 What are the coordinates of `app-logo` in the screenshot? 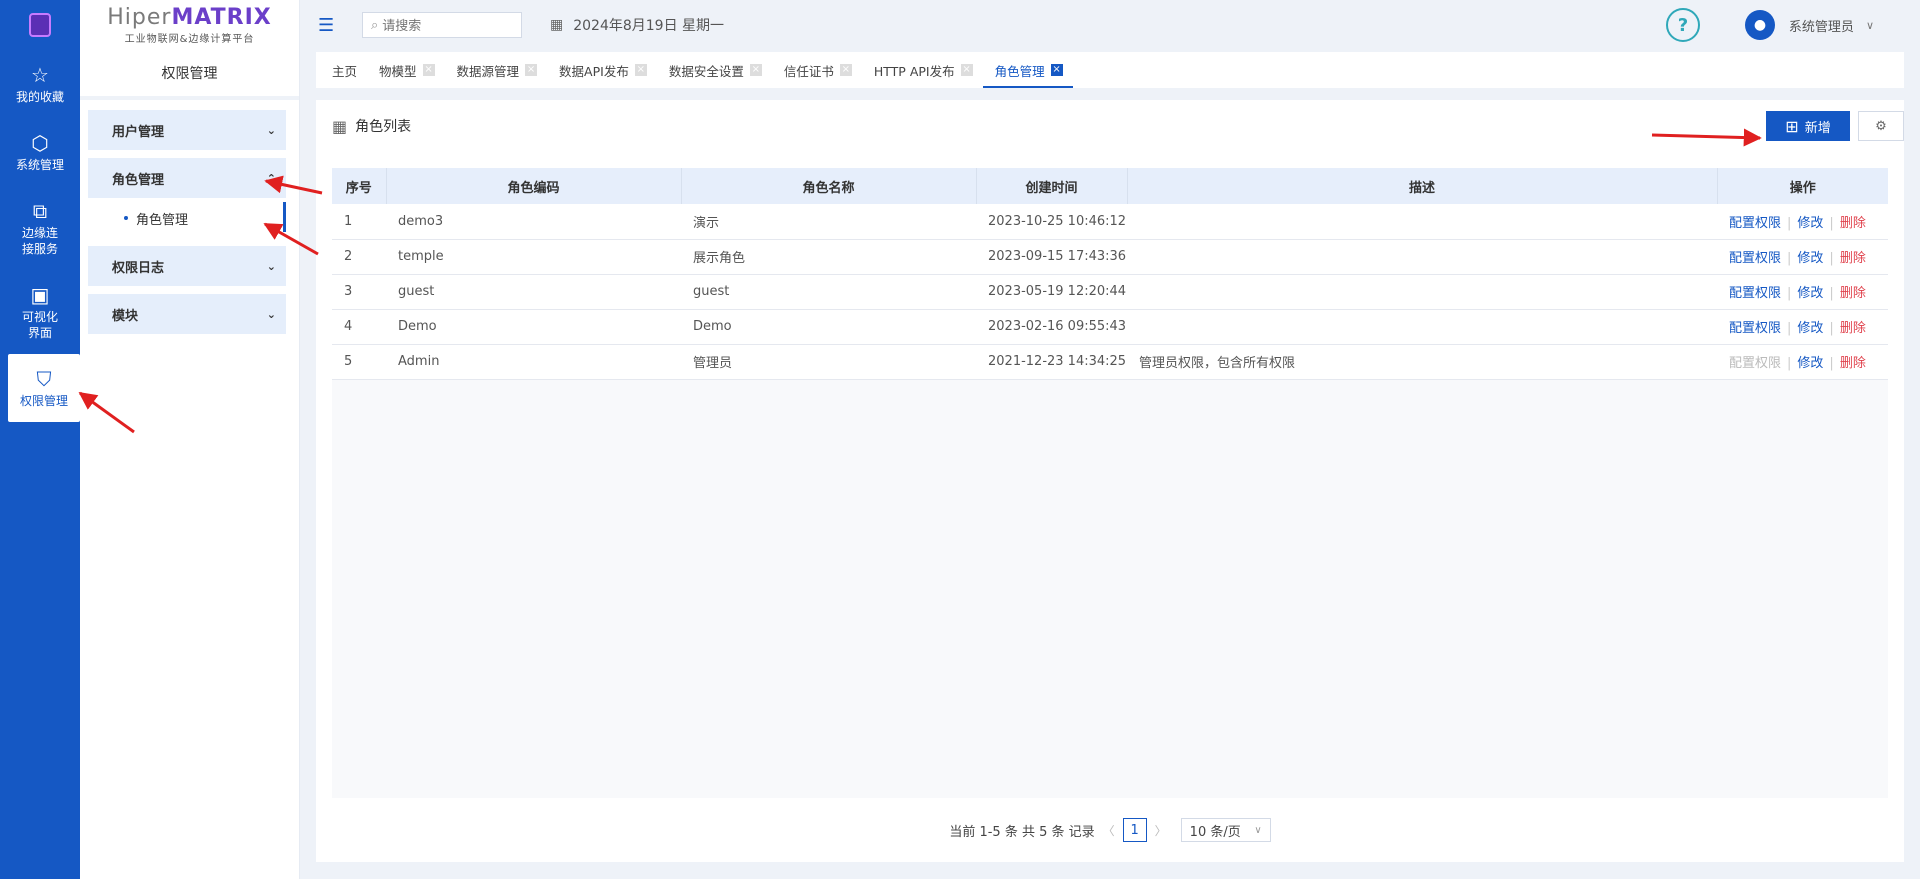 It's located at (40, 25).